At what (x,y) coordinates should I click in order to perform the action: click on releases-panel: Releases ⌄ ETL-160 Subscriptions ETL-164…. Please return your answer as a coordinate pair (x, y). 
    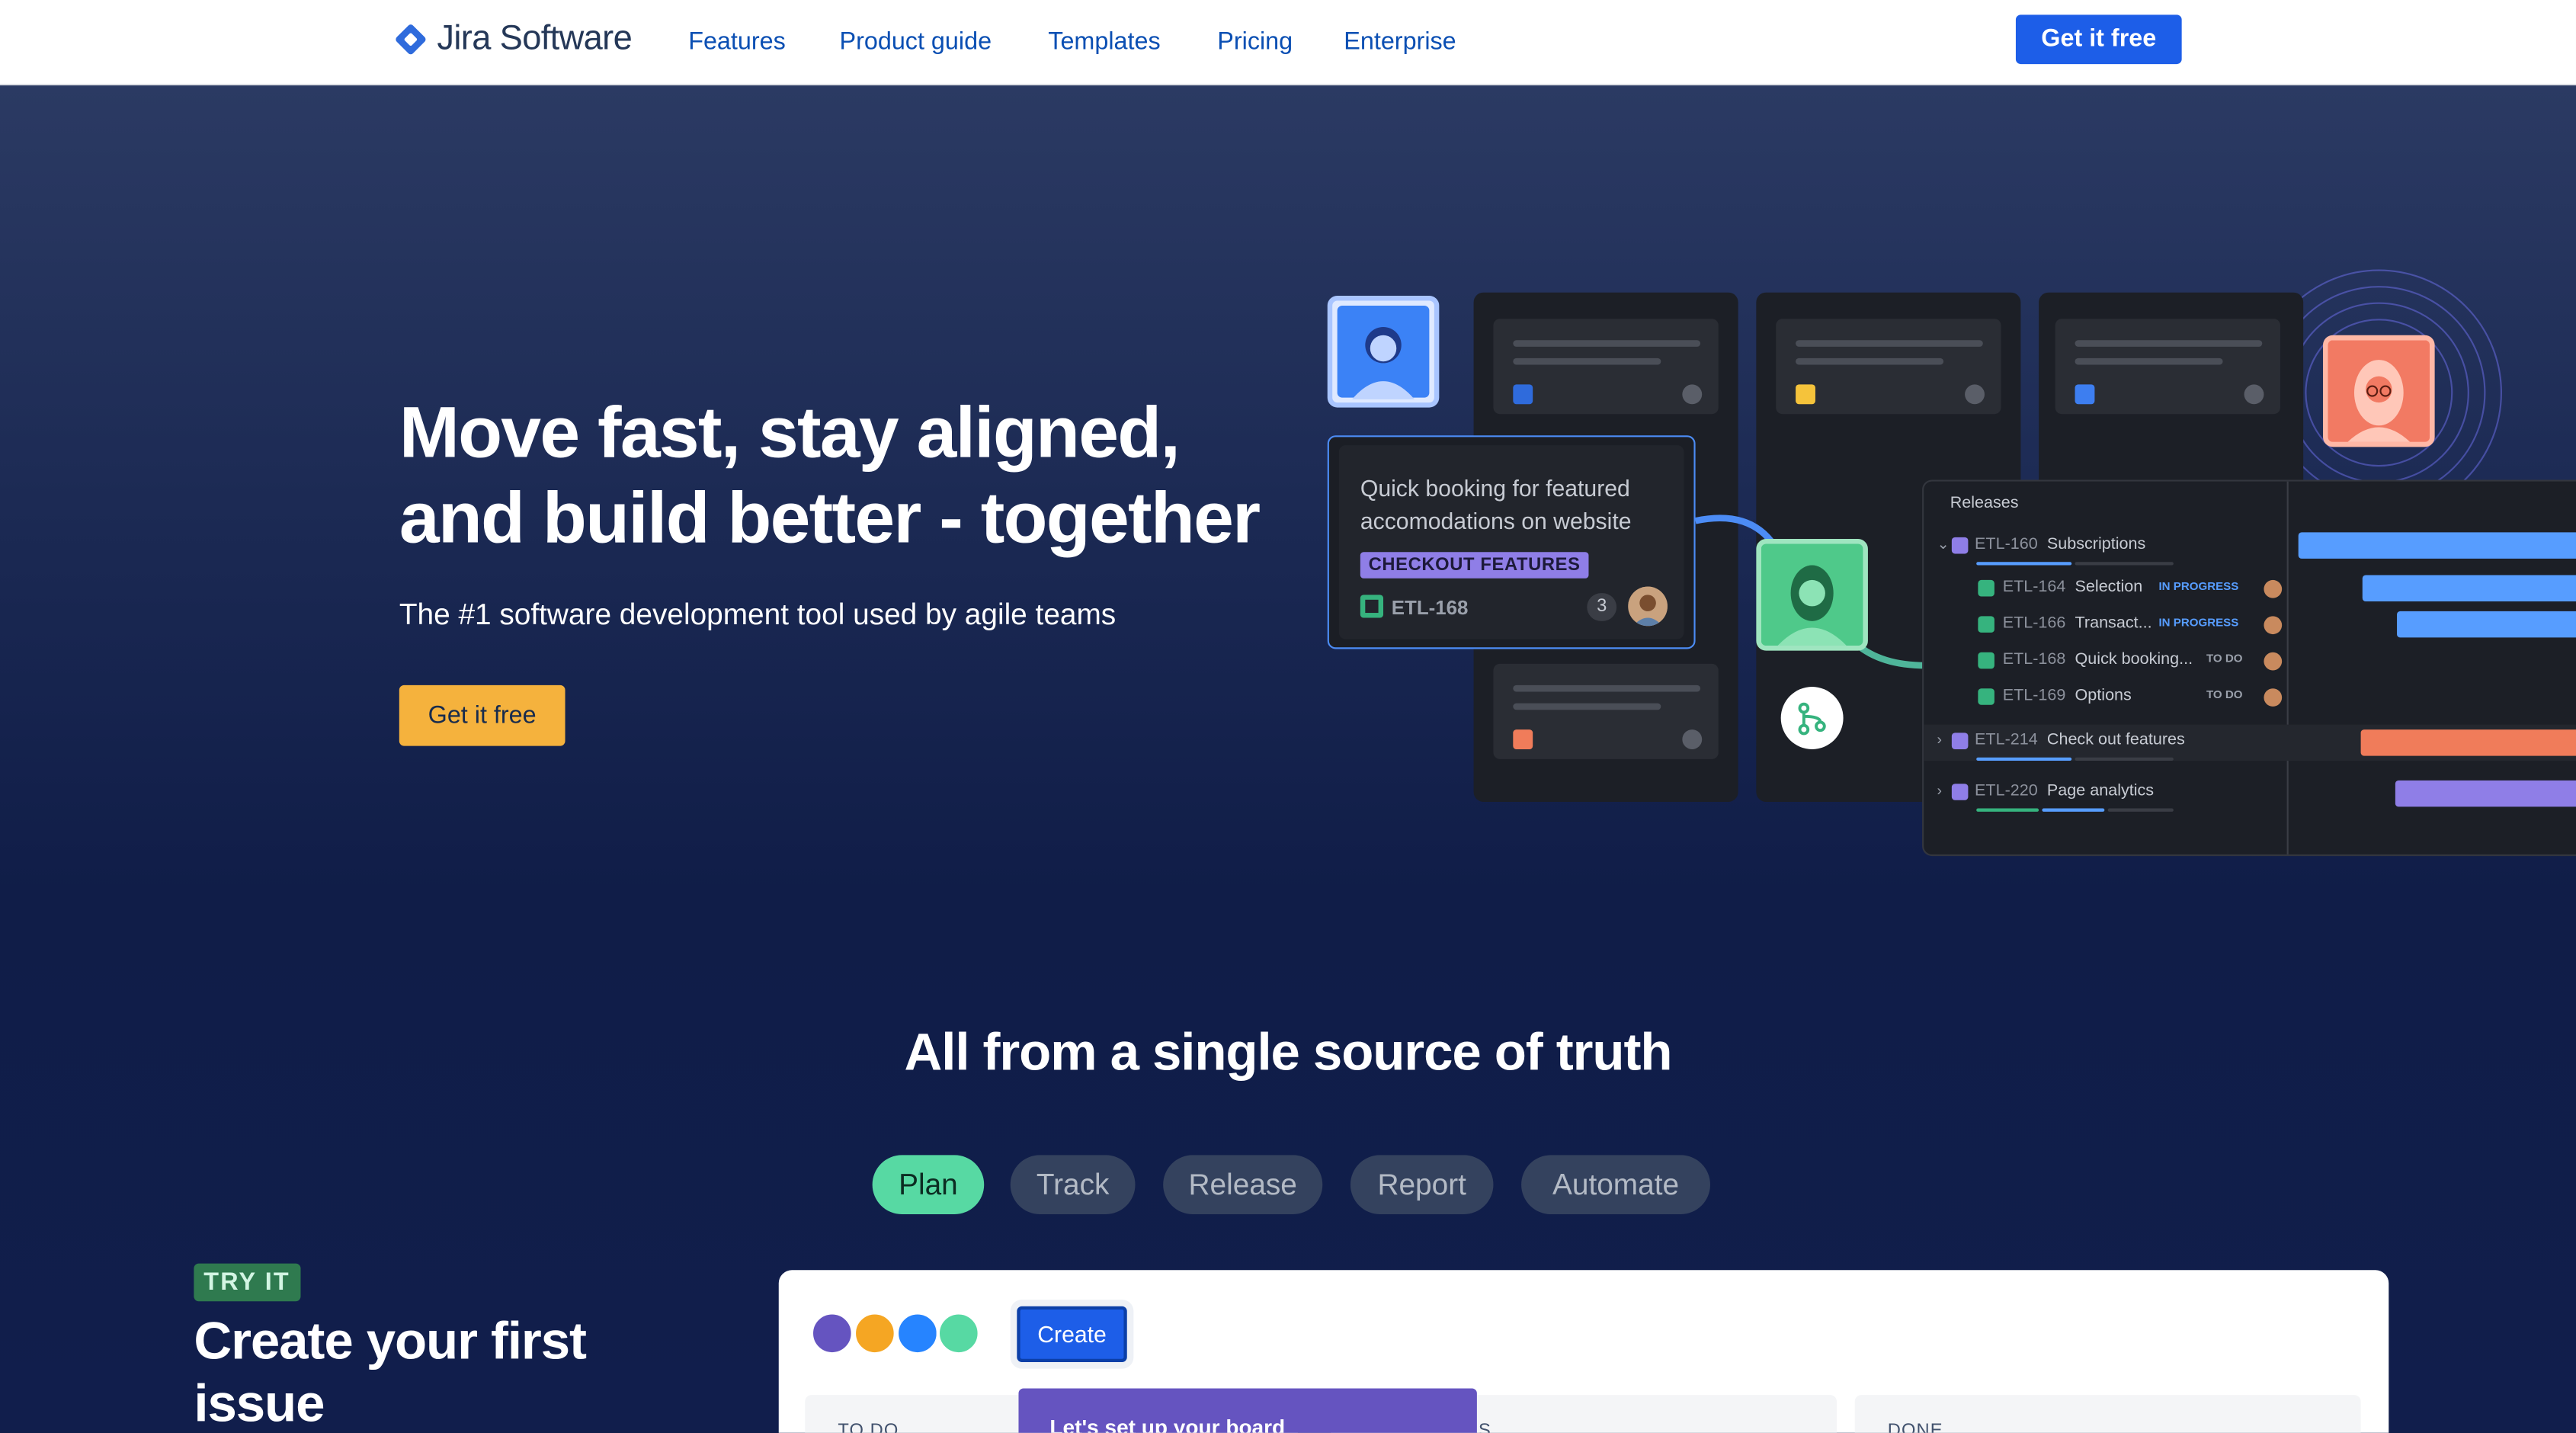
    Looking at the image, I should click on (2249, 668).